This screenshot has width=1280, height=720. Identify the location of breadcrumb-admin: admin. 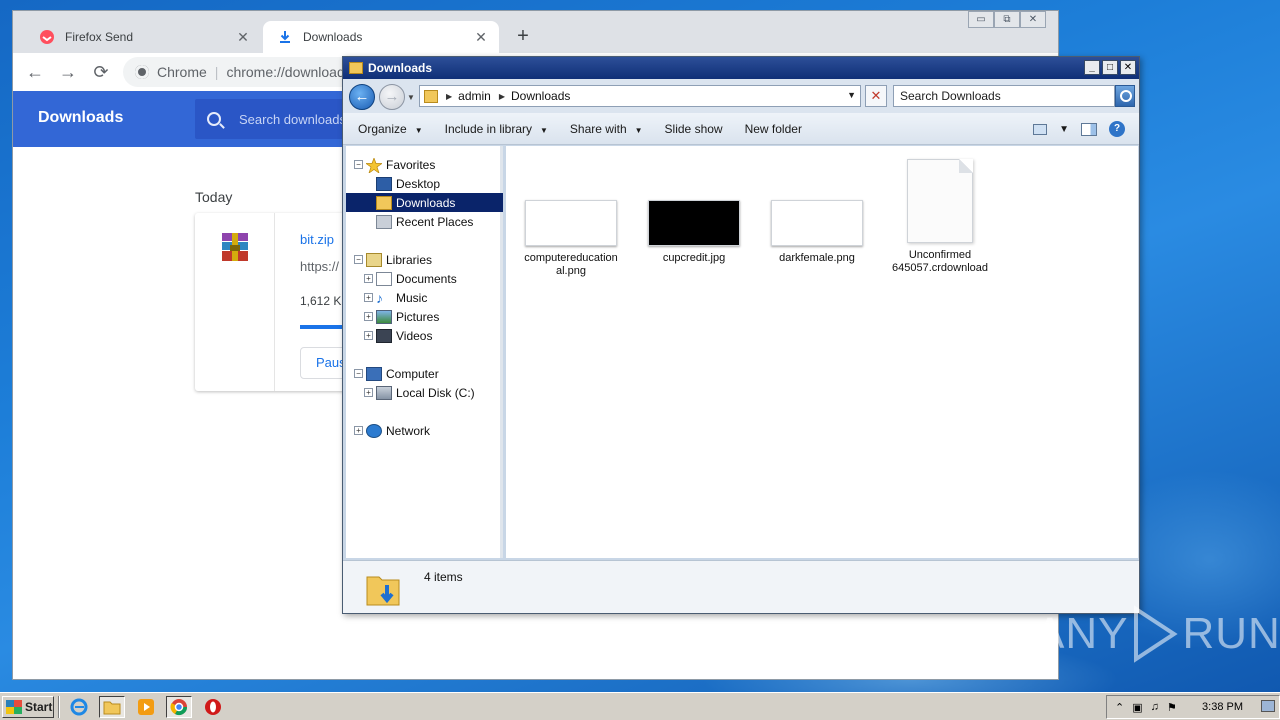
(474, 96).